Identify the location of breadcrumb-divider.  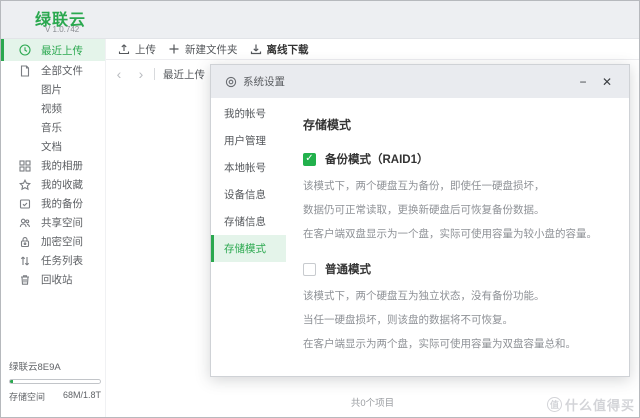
(154, 74).